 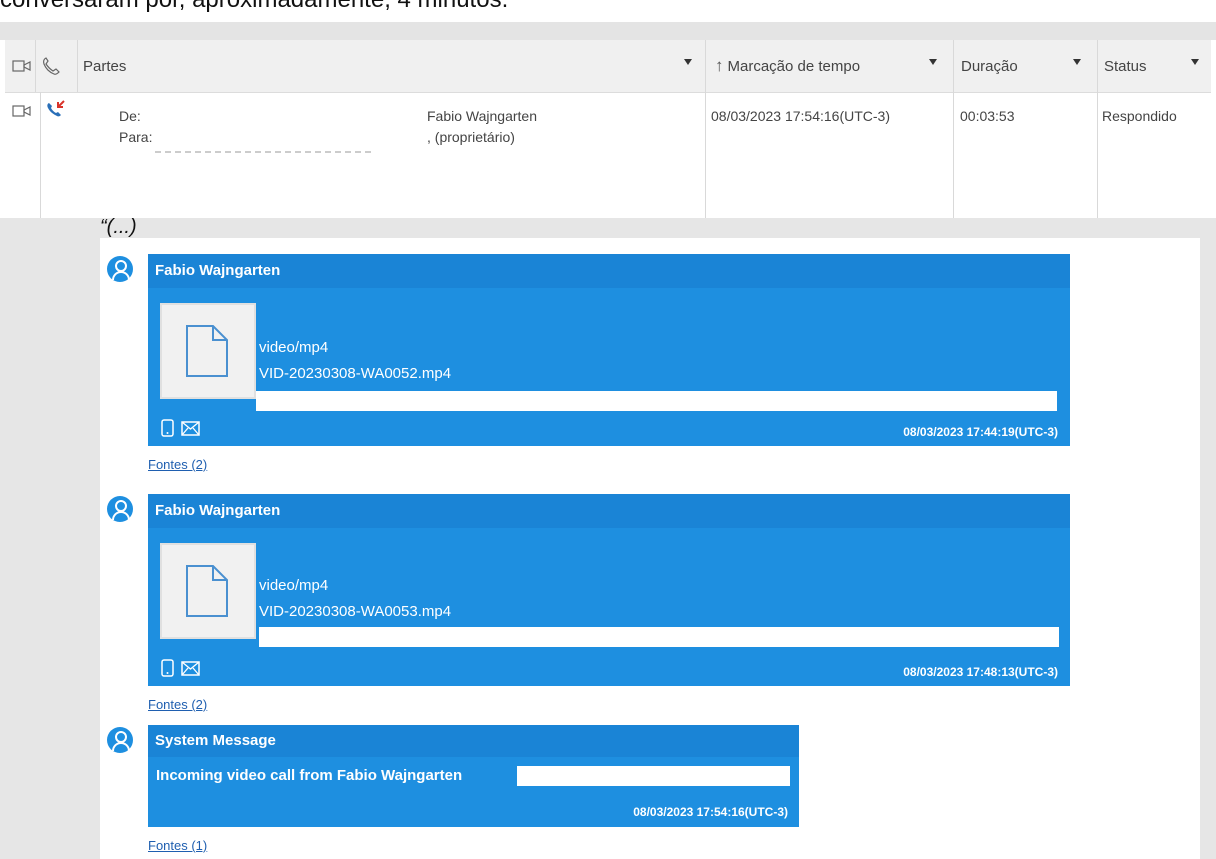 I want to click on sort-arrow-icon: ↑, so click(x=719, y=65).